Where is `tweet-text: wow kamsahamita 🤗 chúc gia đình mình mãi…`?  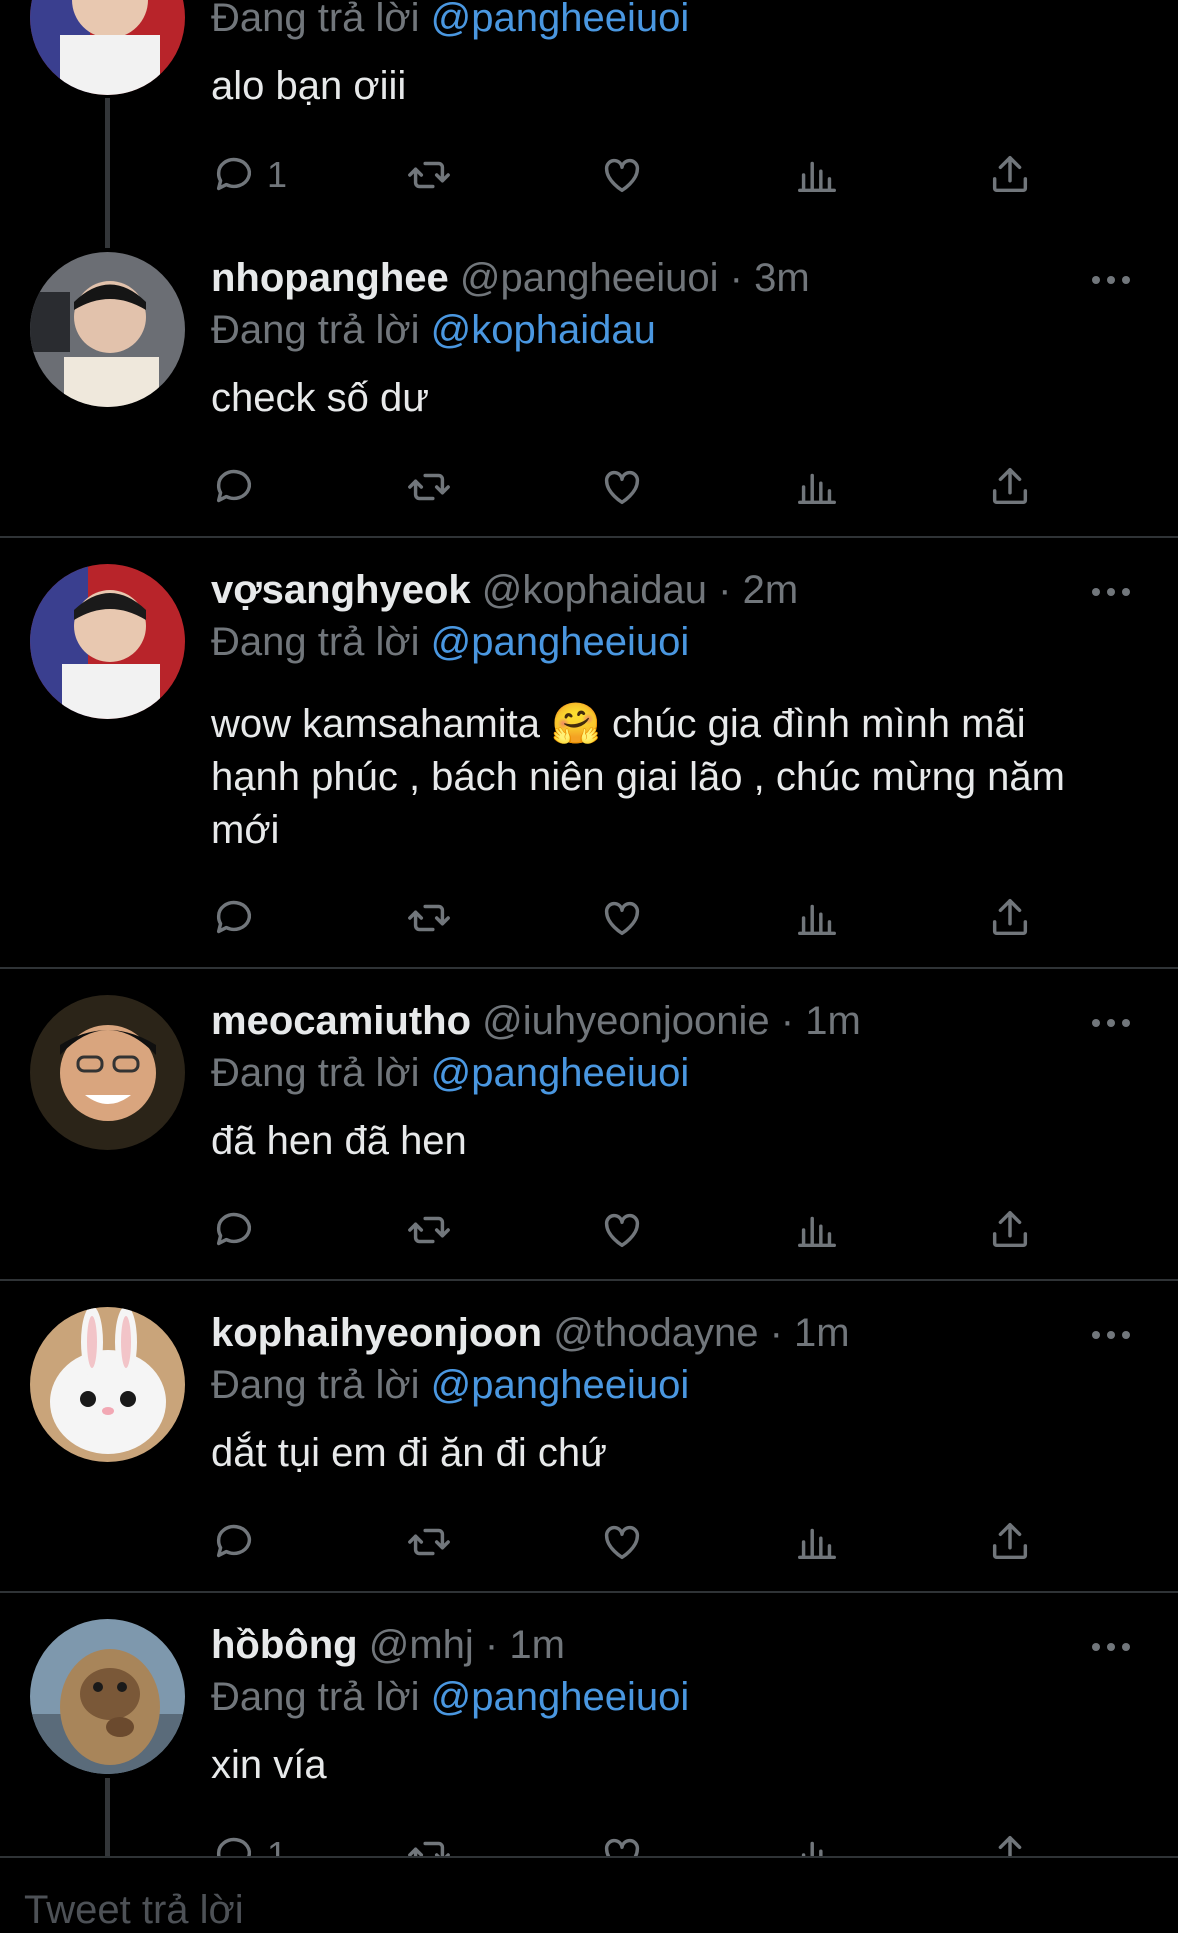
tweet-text: wow kamsahamita 🤗 chúc gia đình mình mãi… is located at coordinates (638, 777).